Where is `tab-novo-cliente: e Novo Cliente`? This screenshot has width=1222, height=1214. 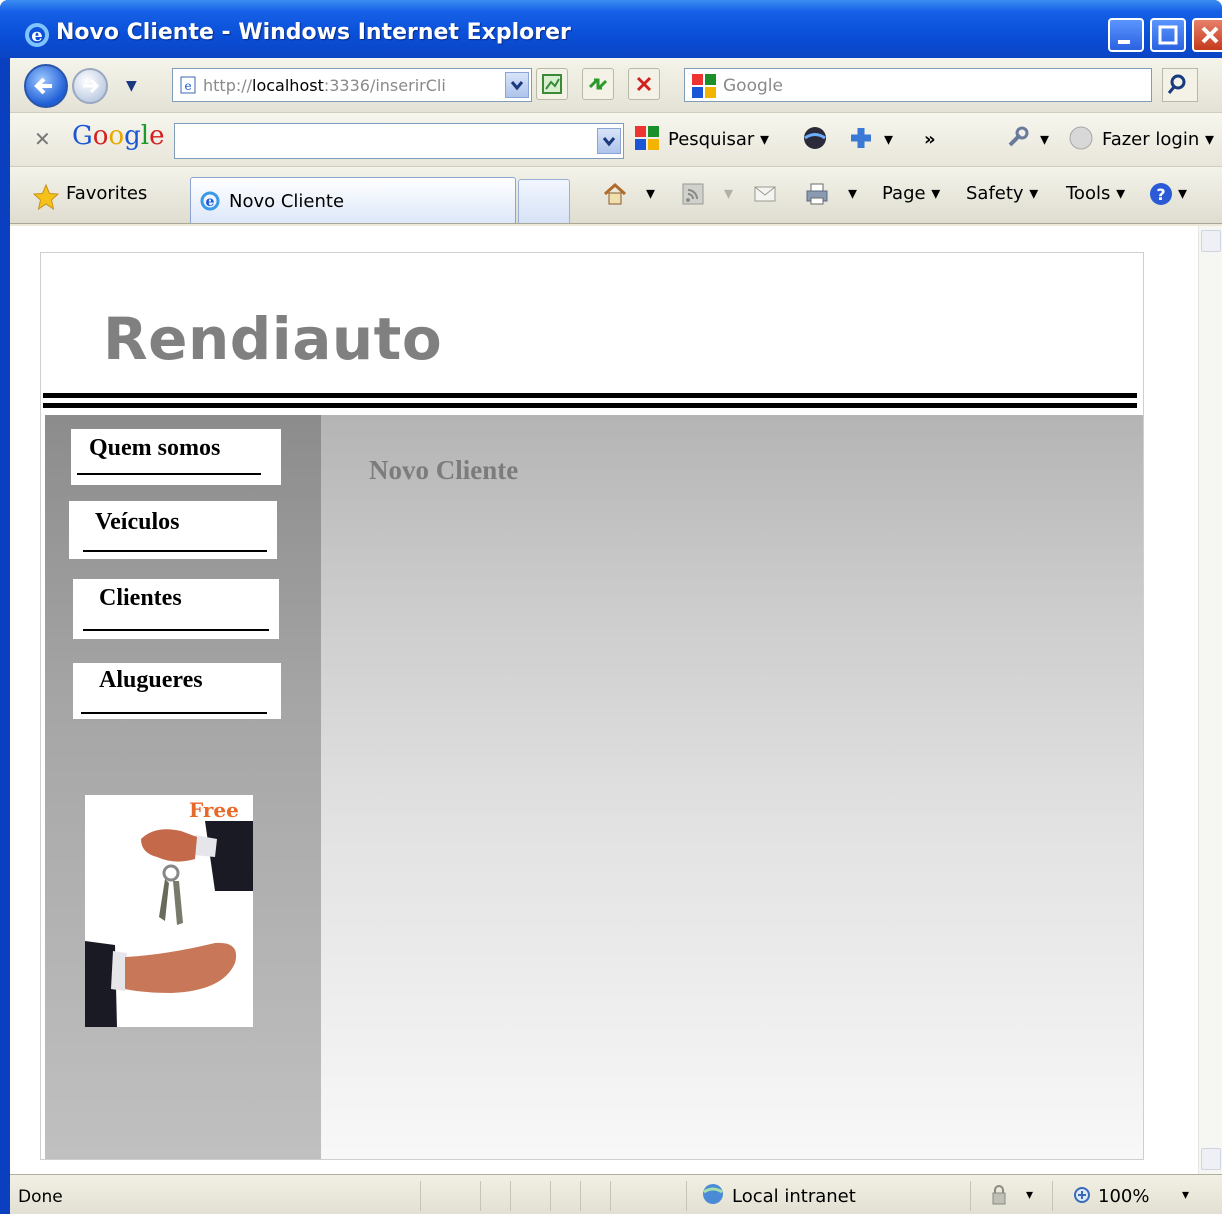
tab-novo-cliente: e Novo Cliente is located at coordinates (353, 200).